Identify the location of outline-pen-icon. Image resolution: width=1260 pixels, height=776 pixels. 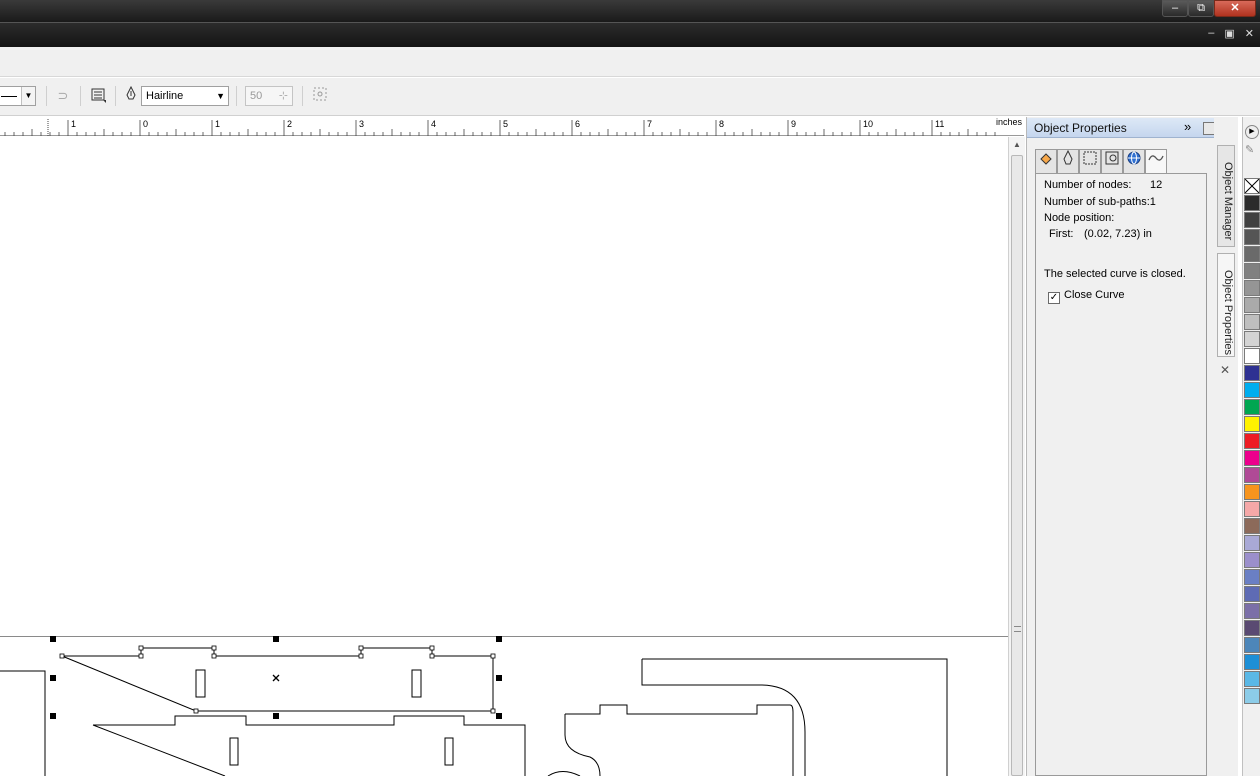
(131, 95).